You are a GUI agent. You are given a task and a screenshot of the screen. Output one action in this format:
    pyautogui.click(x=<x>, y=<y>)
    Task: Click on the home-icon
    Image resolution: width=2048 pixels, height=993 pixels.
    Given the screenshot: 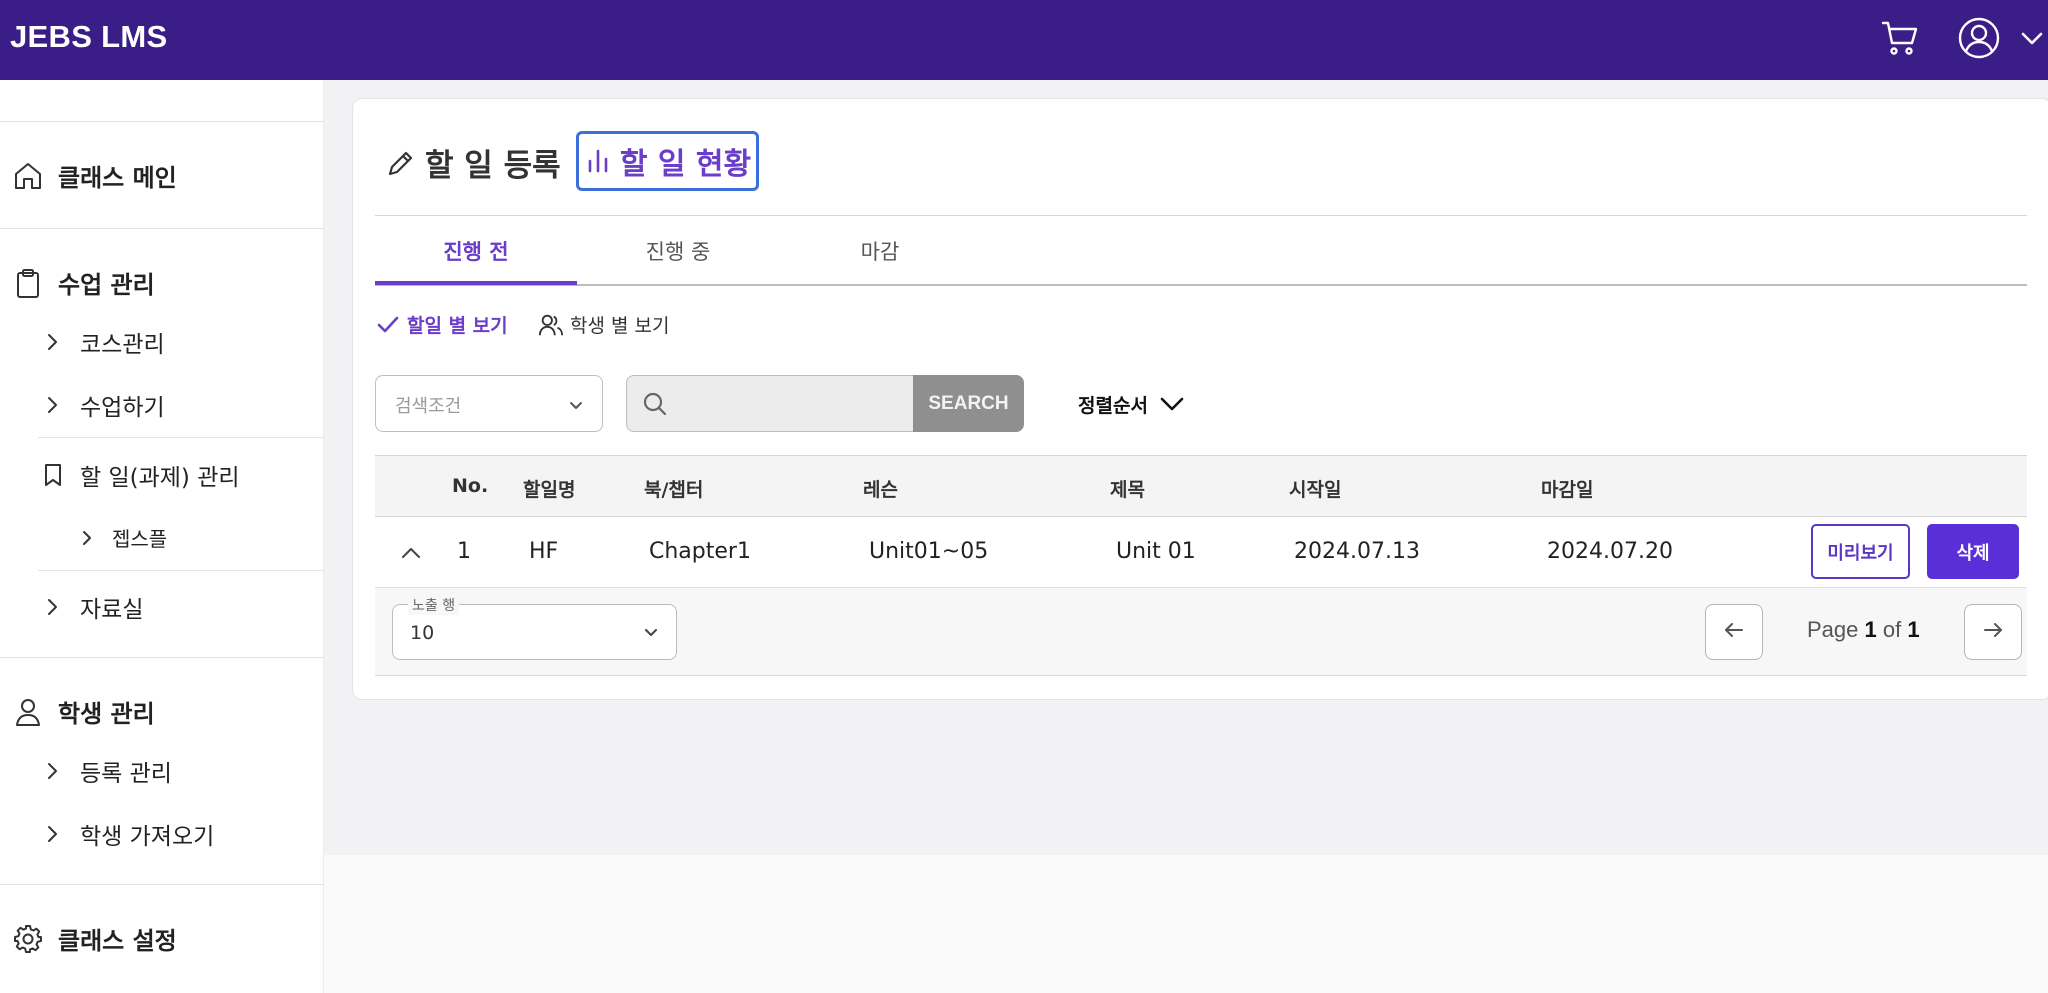 What is the action you would take?
    pyautogui.click(x=28, y=176)
    